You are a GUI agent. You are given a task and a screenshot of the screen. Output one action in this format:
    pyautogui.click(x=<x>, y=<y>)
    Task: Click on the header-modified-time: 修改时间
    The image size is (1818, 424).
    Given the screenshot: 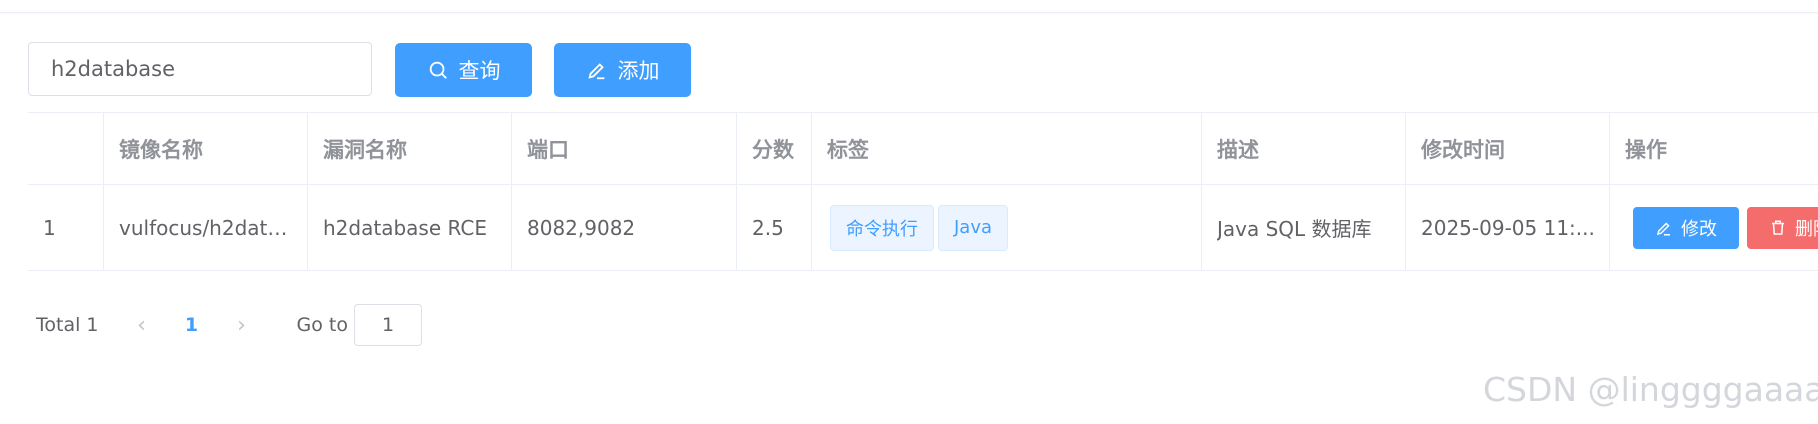 What is the action you would take?
    pyautogui.click(x=1508, y=148)
    